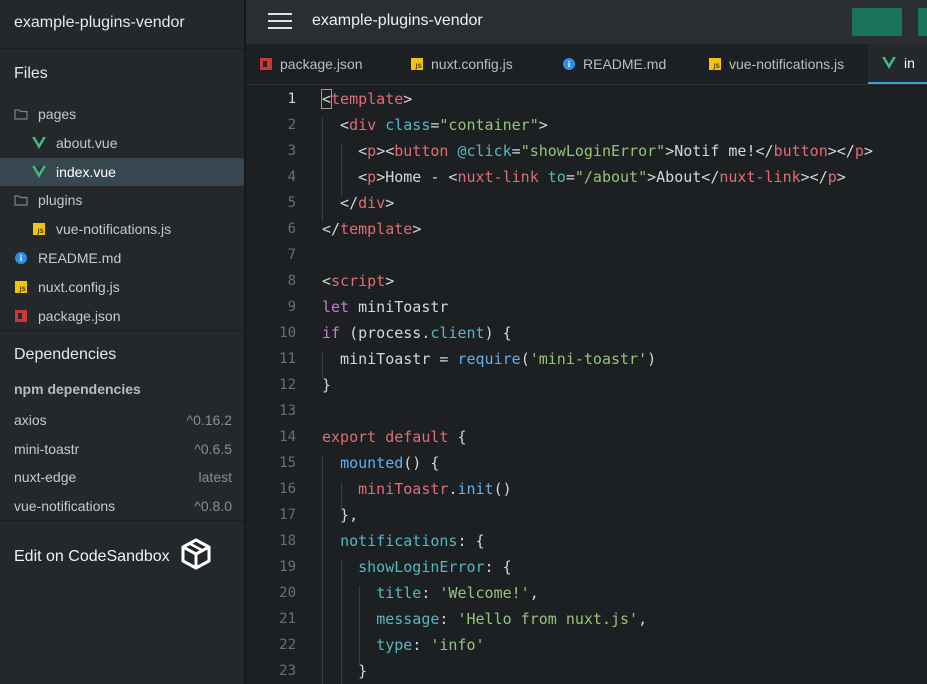  Describe the element at coordinates (291, 255) in the screenshot. I see `line-number: 7` at that location.